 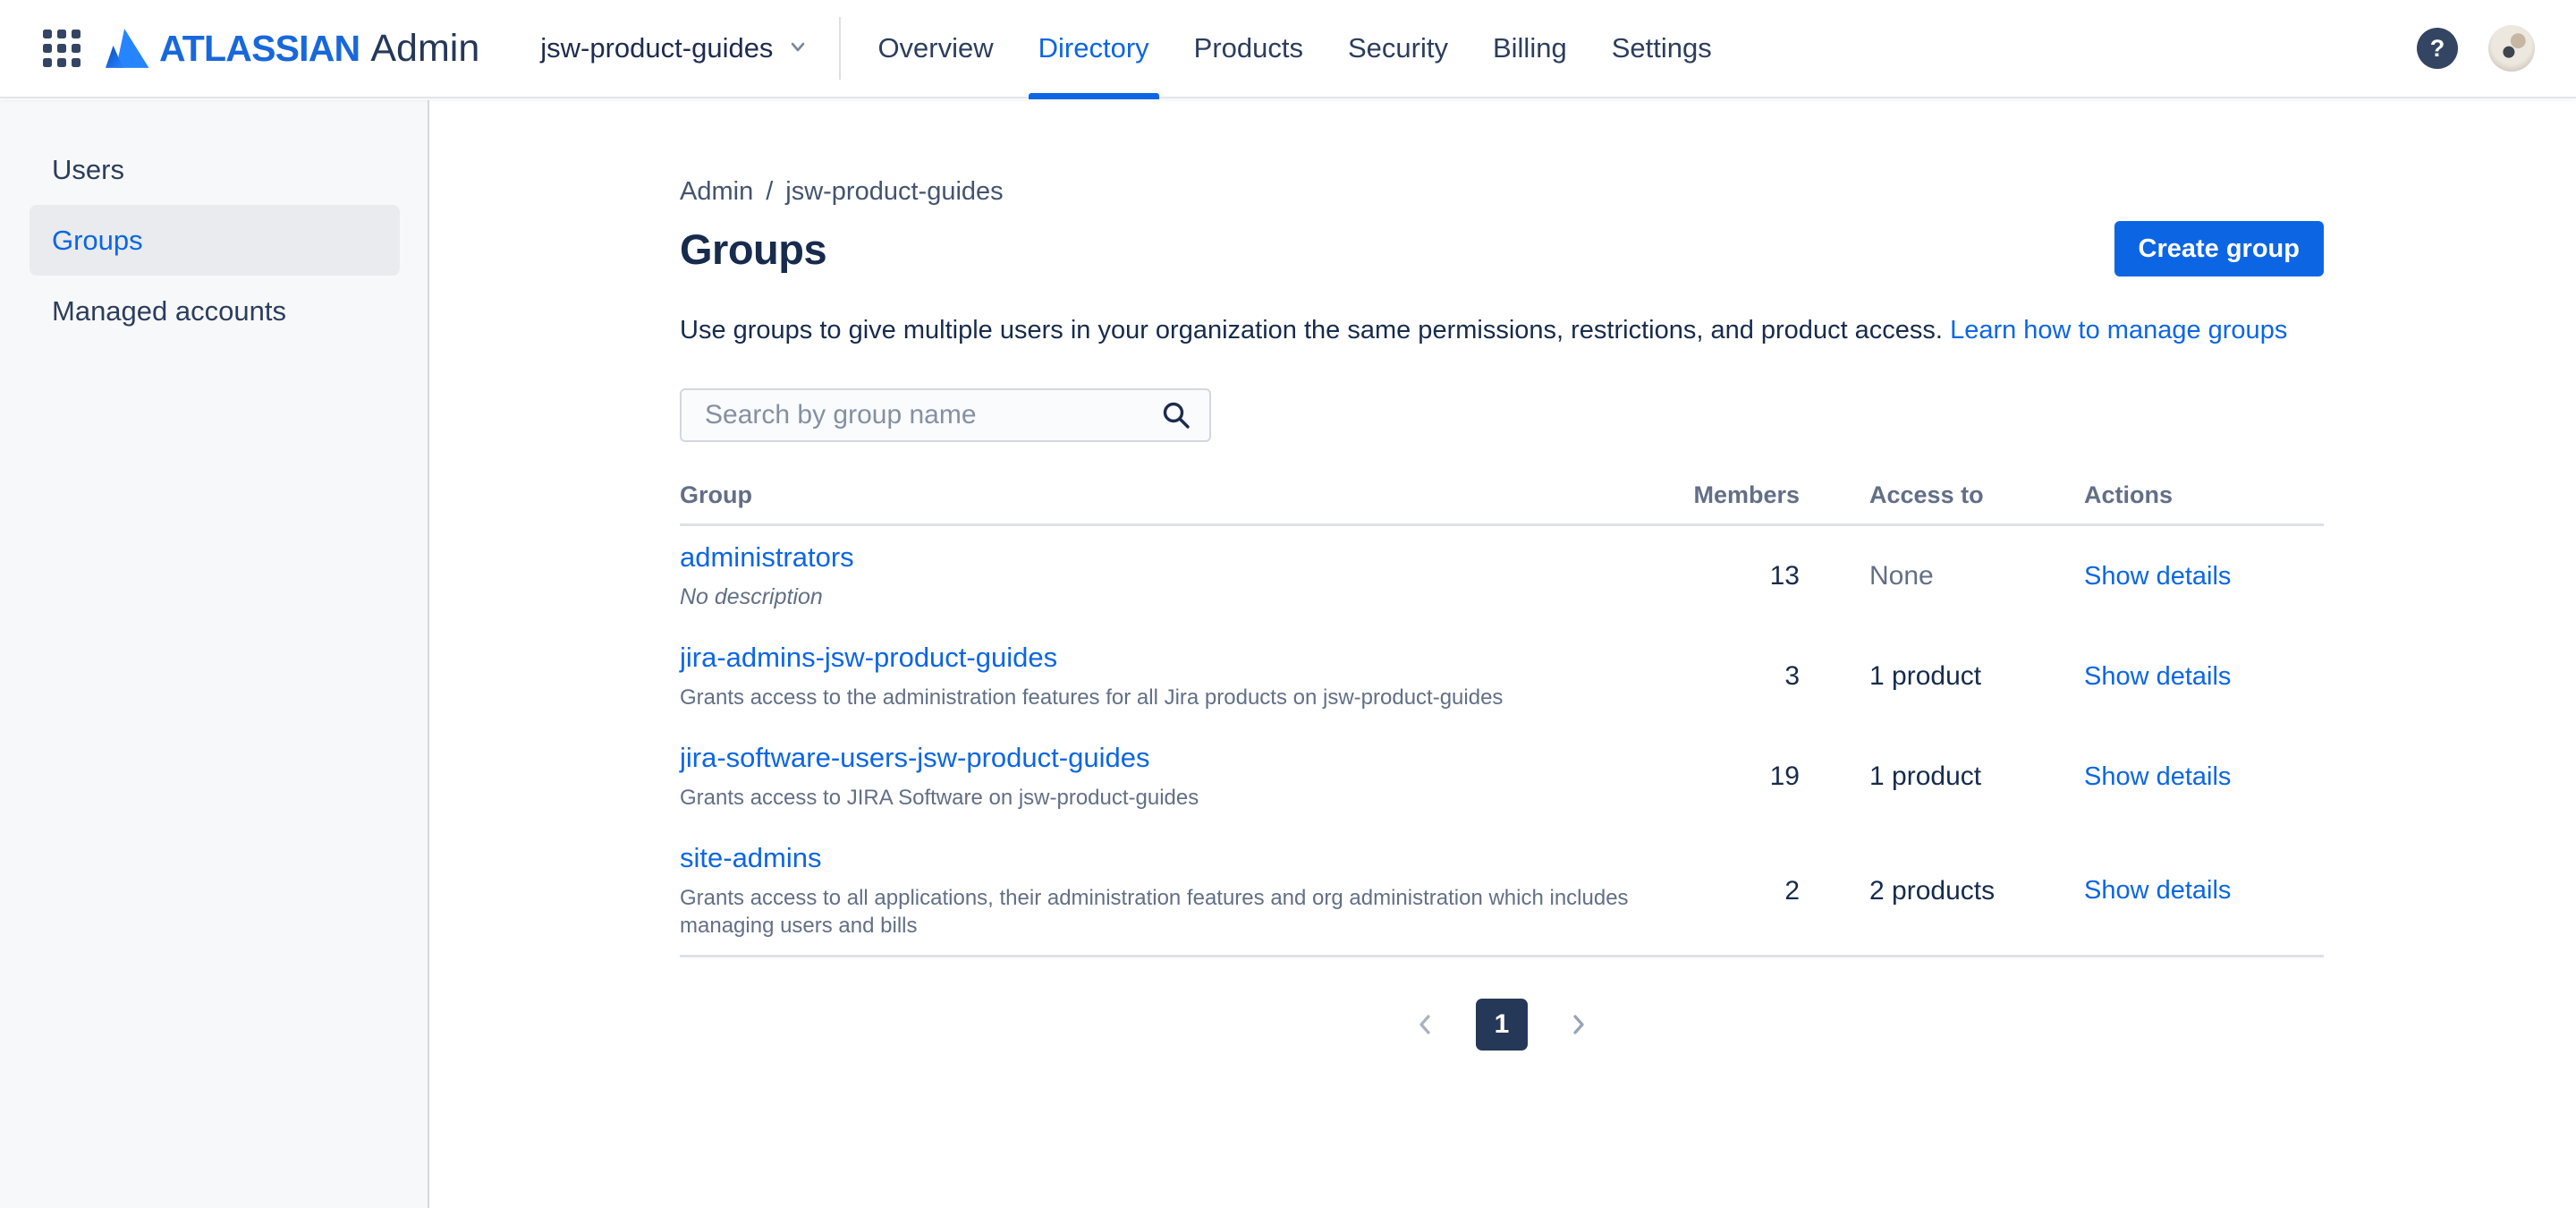 What do you see at coordinates (894, 192) in the screenshot?
I see `breadcrumb-org: jsw-product-guides` at bounding box center [894, 192].